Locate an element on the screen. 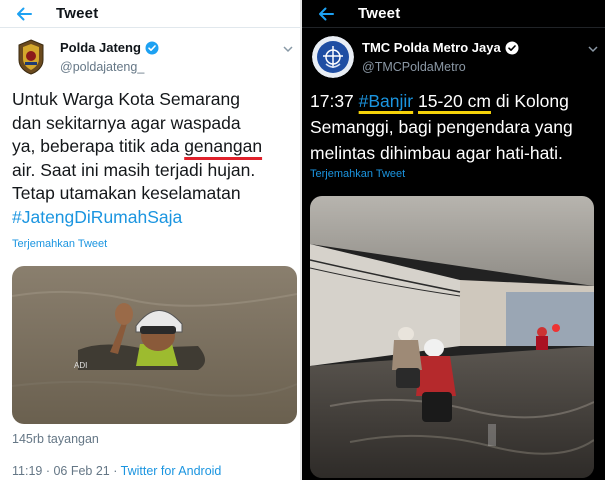 This screenshot has width=605, height=480. tweet-text-line: Tetap utamakan keselamatan is located at coordinates (126, 193).